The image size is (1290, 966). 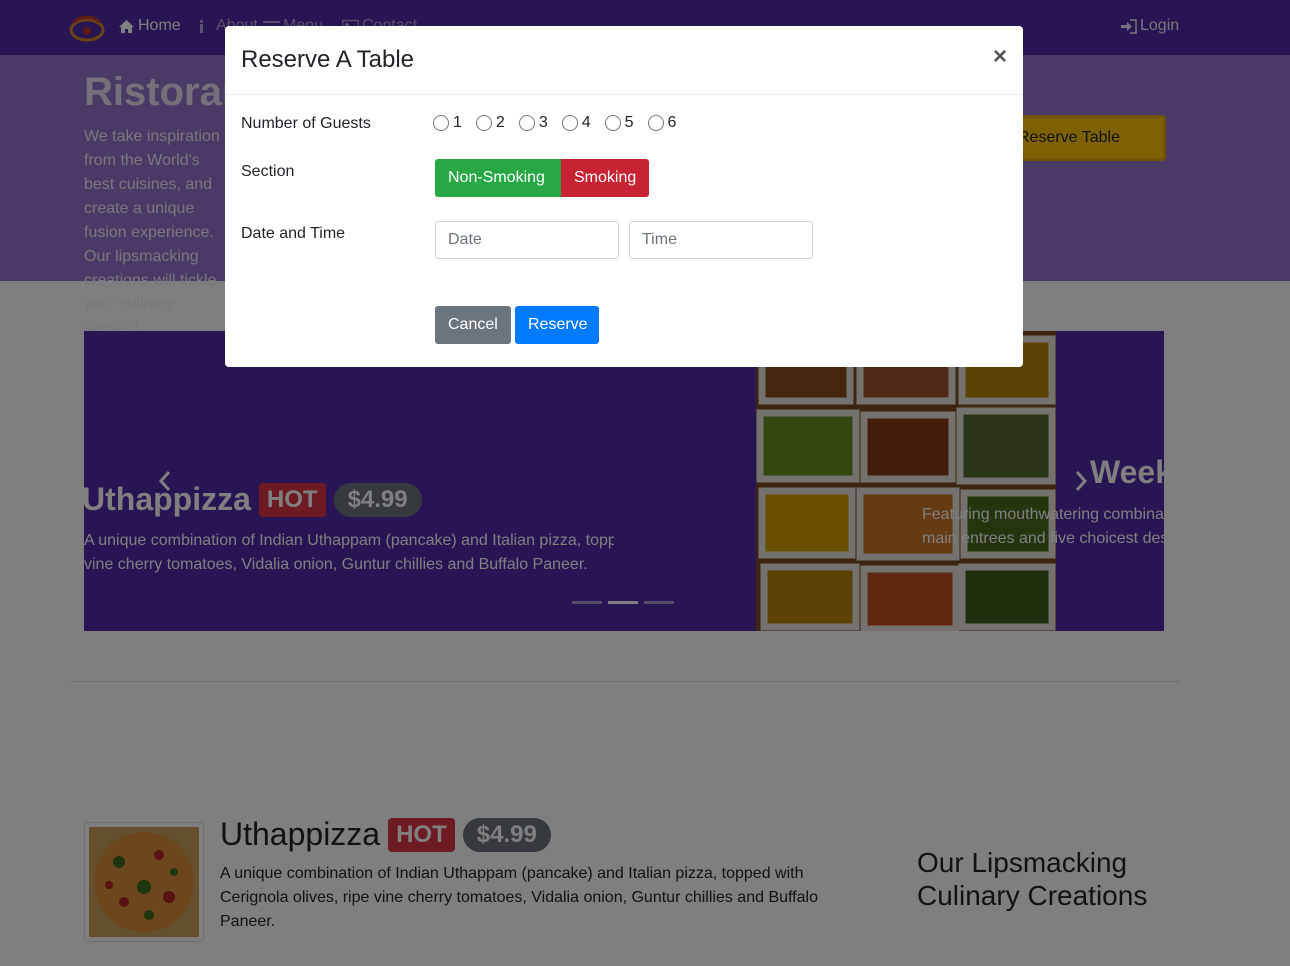 What do you see at coordinates (1000, 57) in the screenshot?
I see `close-icon: ×` at bounding box center [1000, 57].